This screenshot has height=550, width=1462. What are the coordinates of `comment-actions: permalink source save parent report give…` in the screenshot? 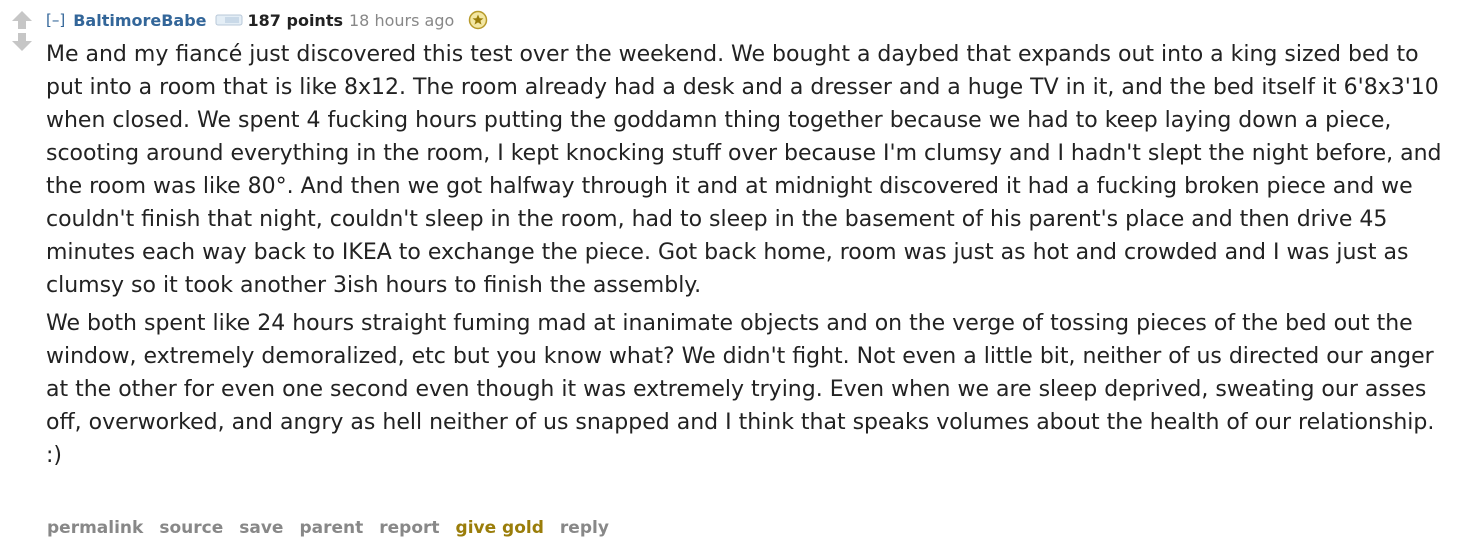 It's located at (328, 528).